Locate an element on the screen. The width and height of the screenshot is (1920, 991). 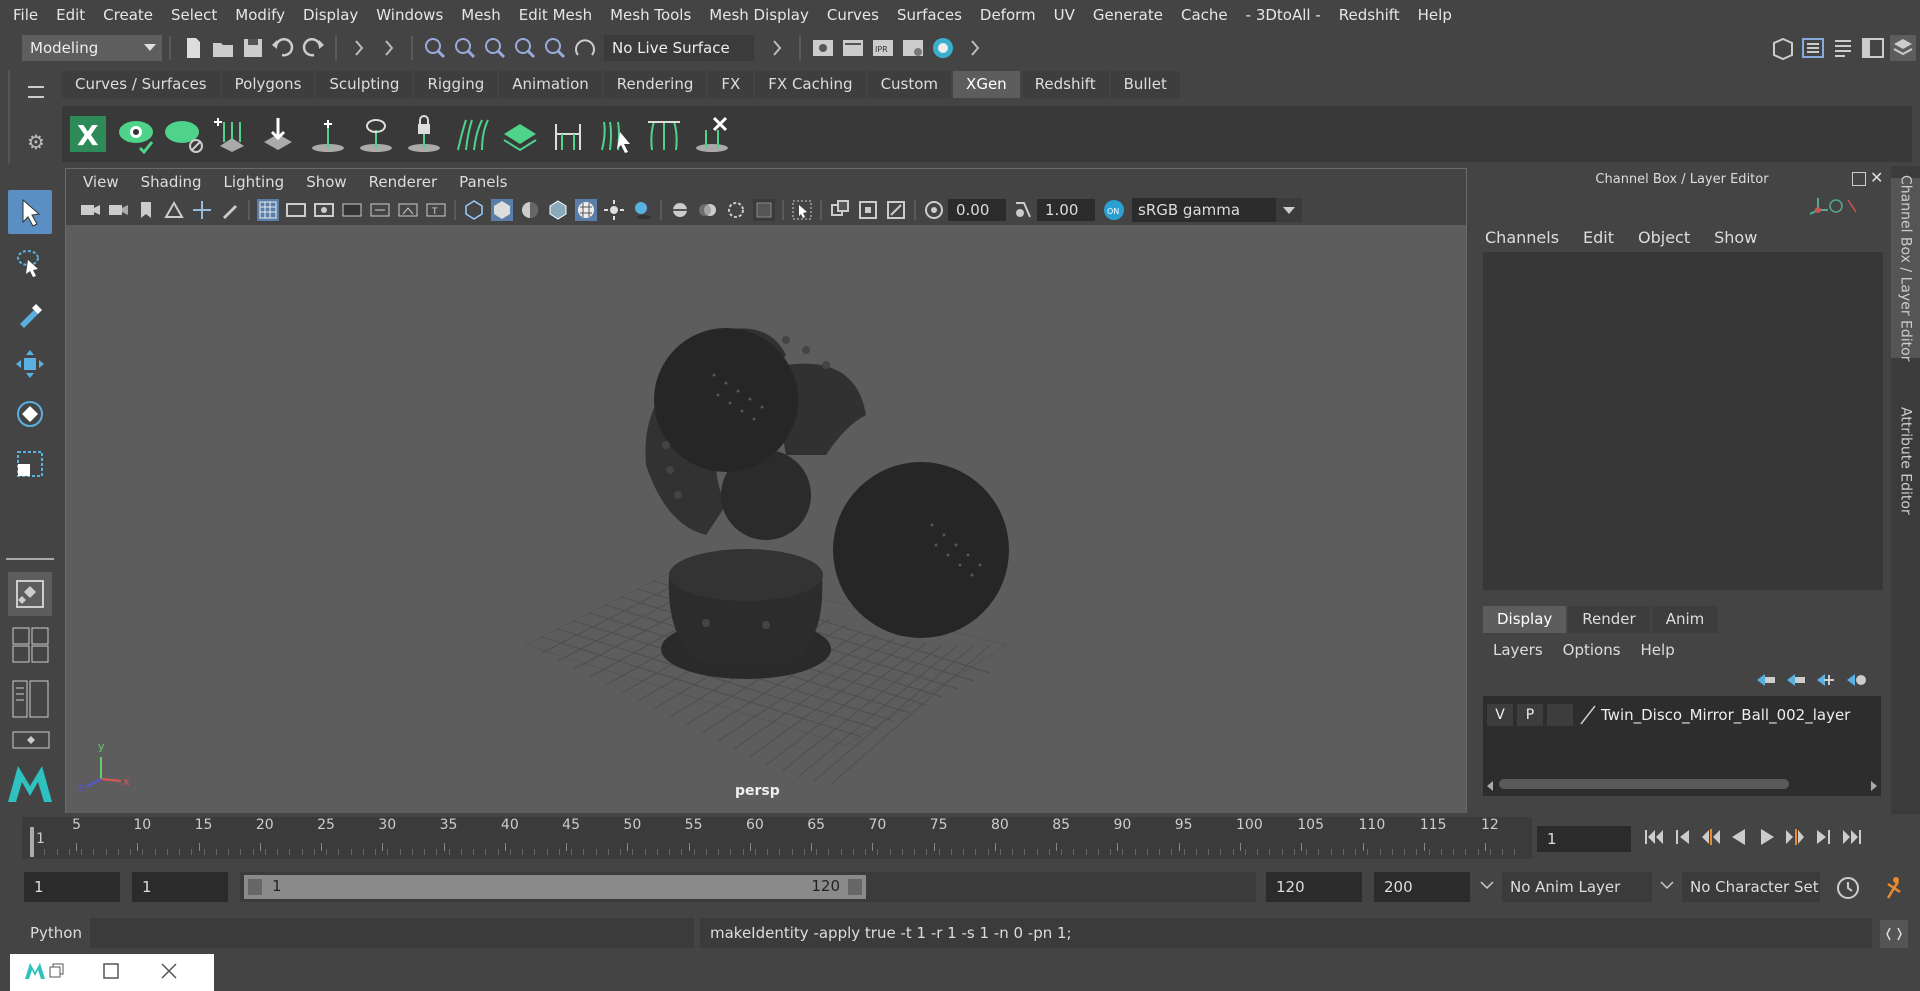
open-scene-icon is located at coordinates (223, 48).